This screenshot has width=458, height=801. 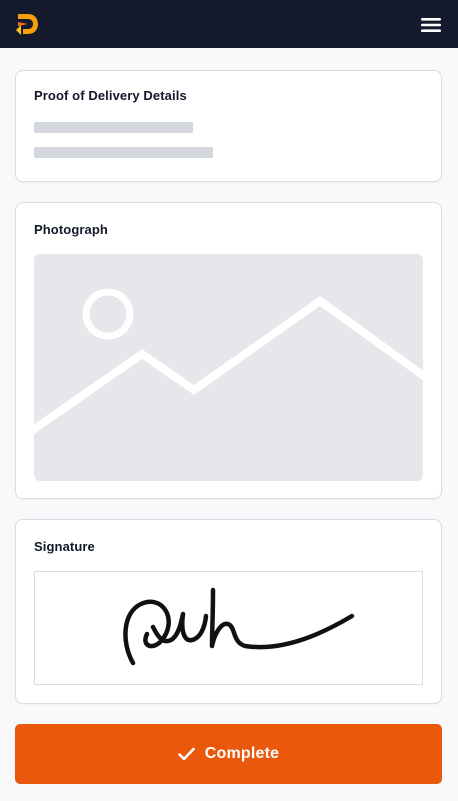 What do you see at coordinates (229, 24) in the screenshot?
I see `top-app-bar` at bounding box center [229, 24].